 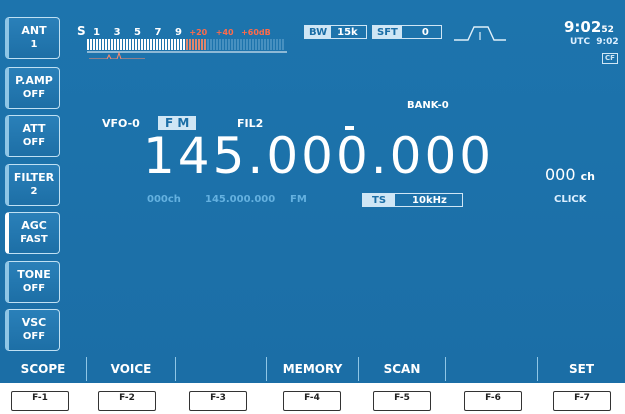 I want to click on s-meter-tick-3: 3, so click(x=117, y=32).